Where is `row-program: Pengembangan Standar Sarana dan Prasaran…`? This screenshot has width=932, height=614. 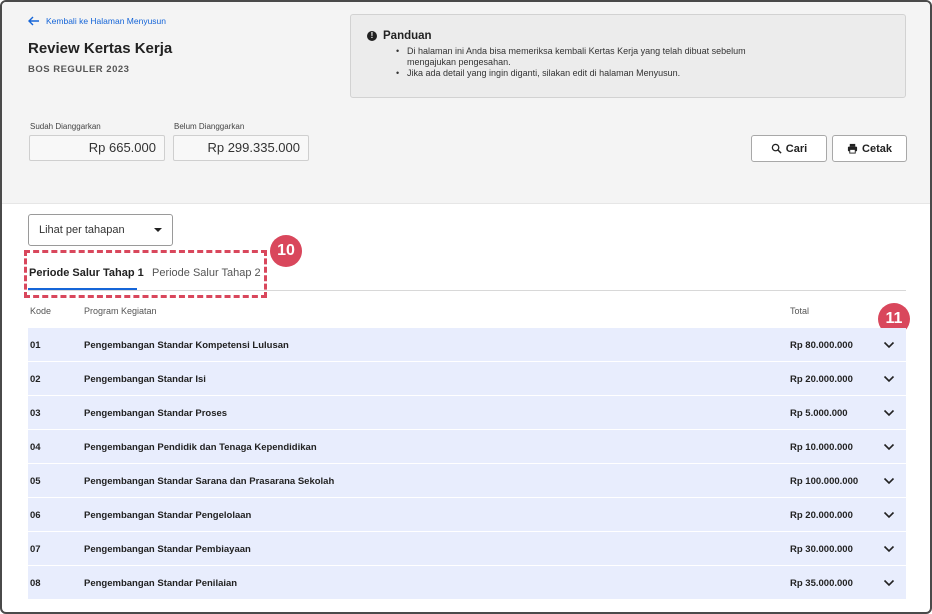 row-program: Pengembangan Standar Sarana dan Prasaran… is located at coordinates (209, 481).